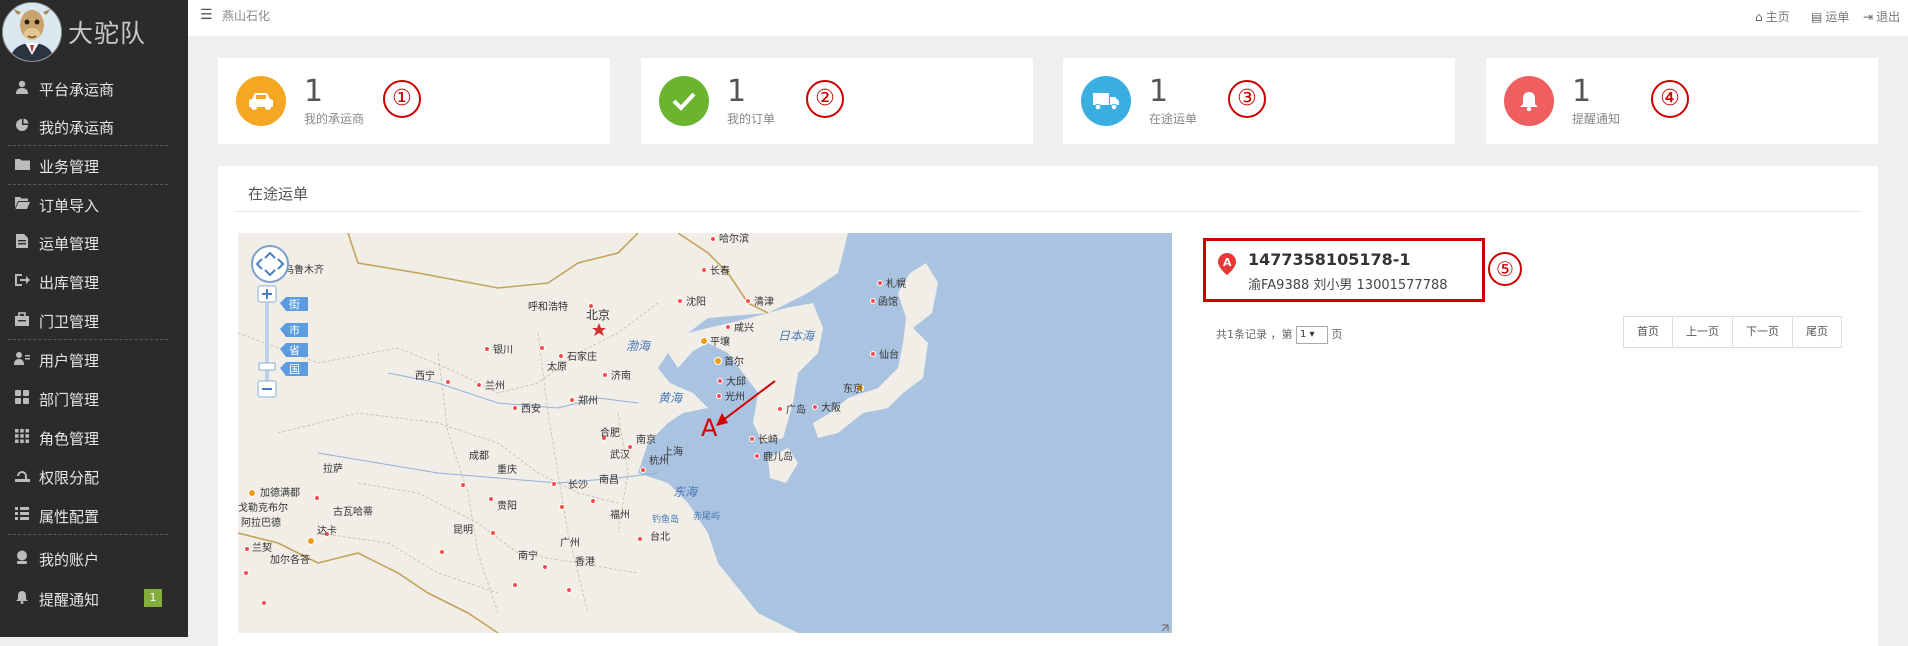 The height and width of the screenshot is (646, 1908). I want to click on next-page-button: 下一页, so click(1762, 332).